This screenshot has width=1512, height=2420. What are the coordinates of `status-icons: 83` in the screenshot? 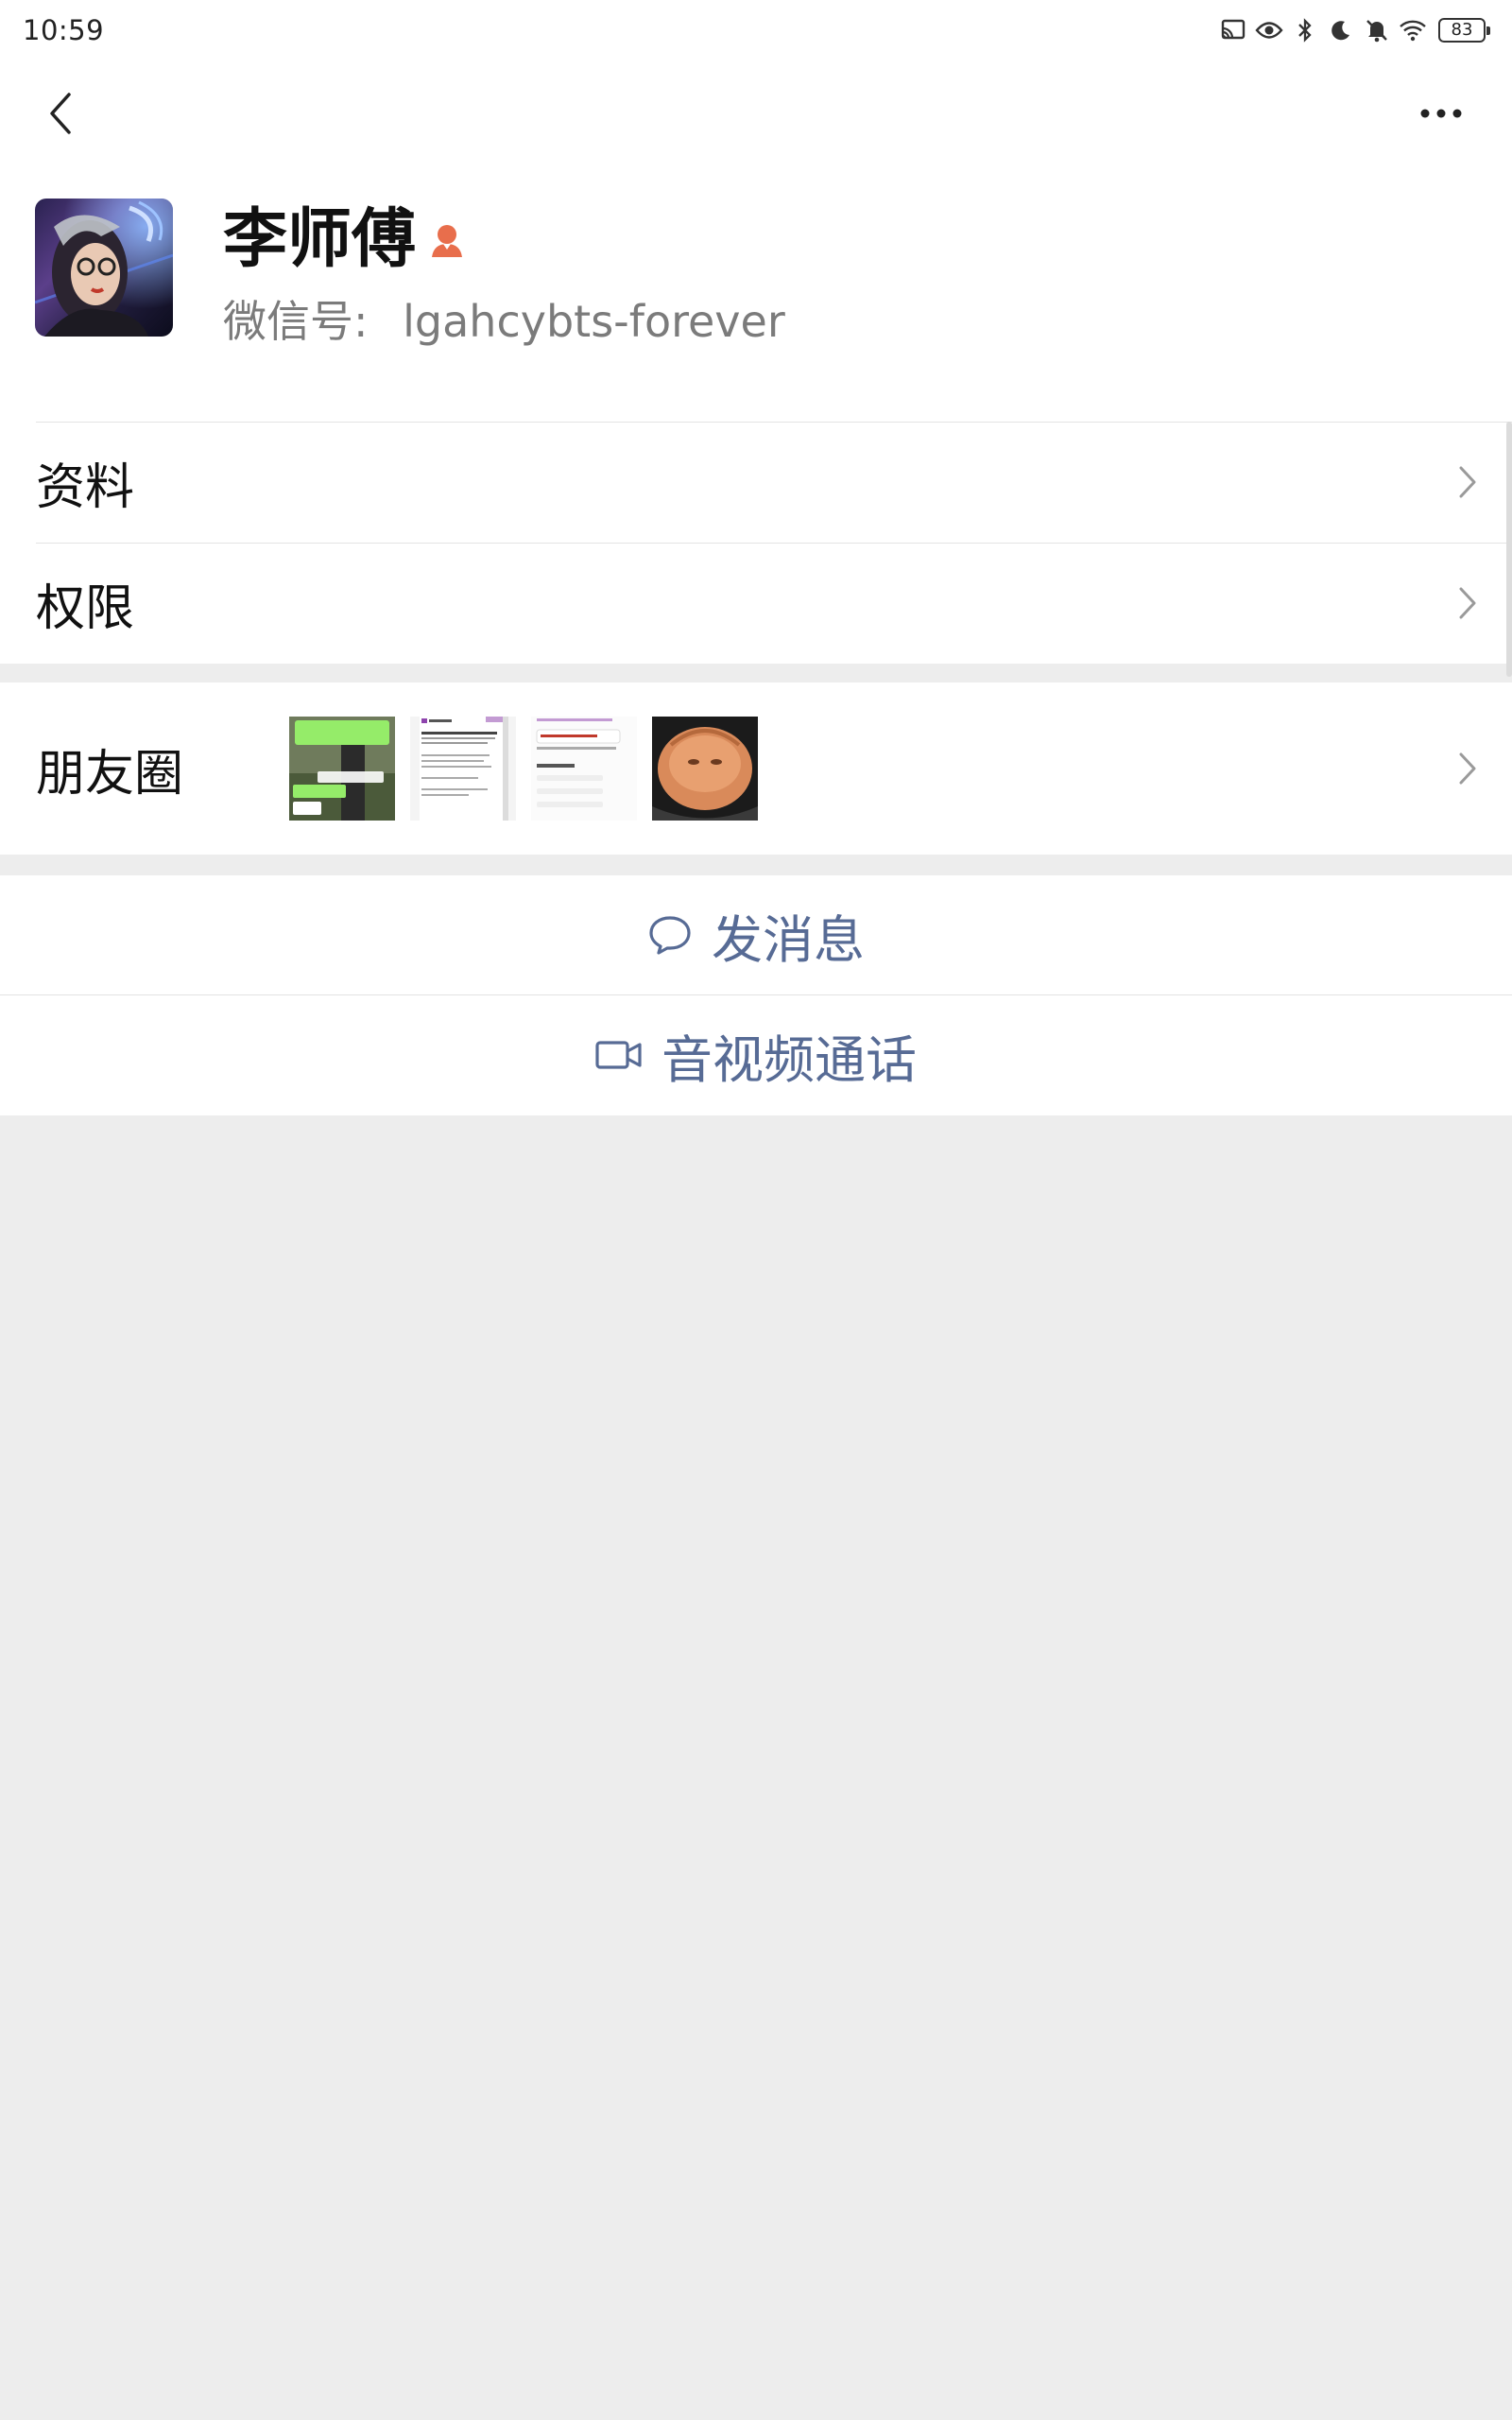 It's located at (1354, 30).